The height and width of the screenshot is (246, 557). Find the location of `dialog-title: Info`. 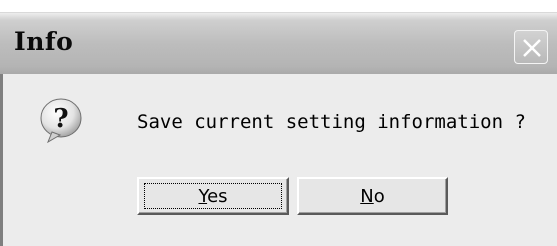

dialog-title: Info is located at coordinates (44, 41).